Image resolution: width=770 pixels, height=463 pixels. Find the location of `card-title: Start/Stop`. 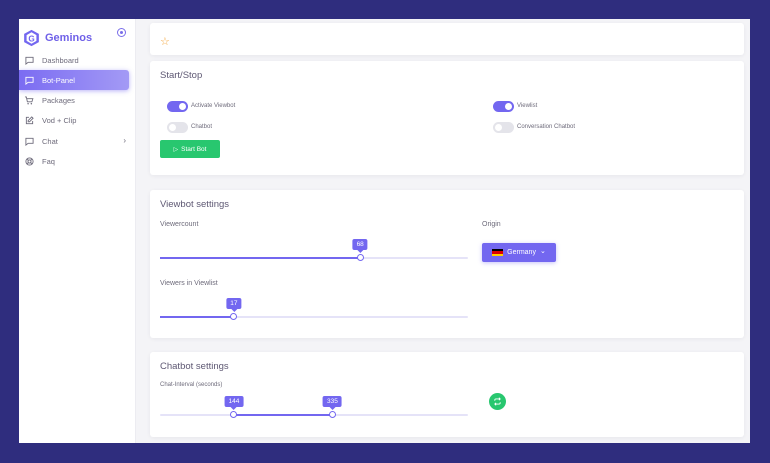

card-title: Start/Stop is located at coordinates (181, 75).